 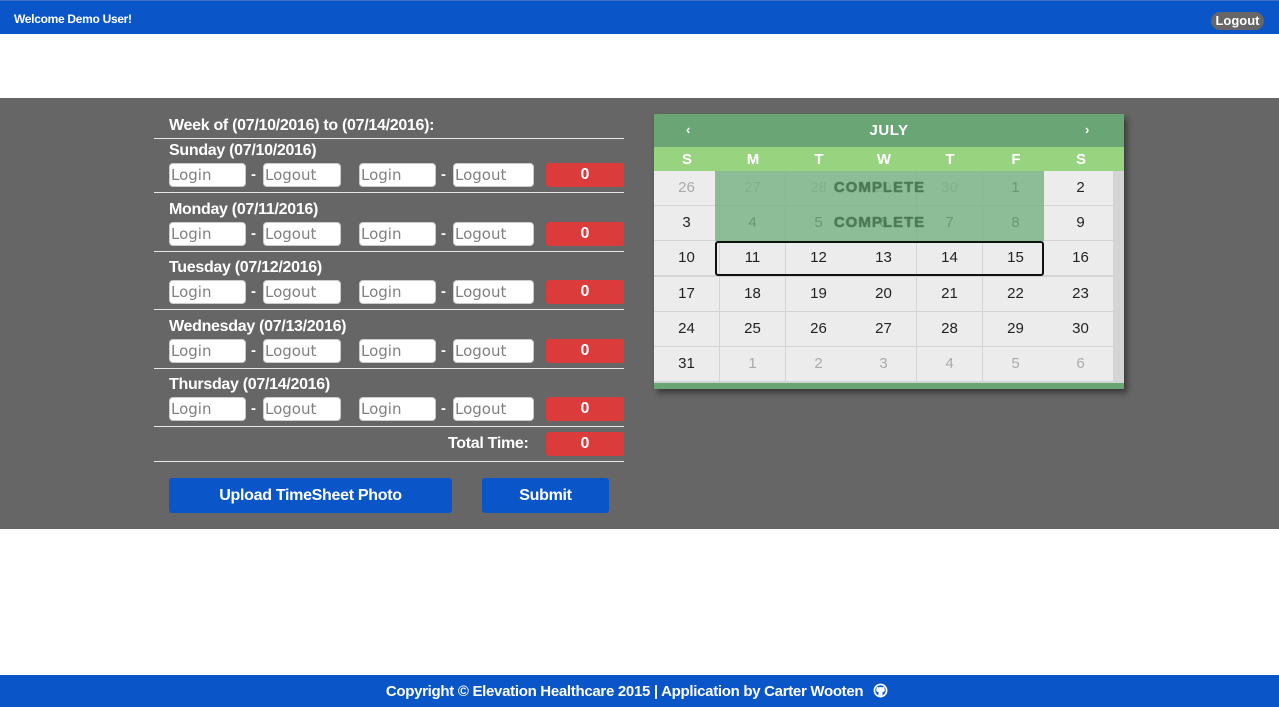 What do you see at coordinates (488, 443) in the screenshot?
I see `total-time-label: Total Time:` at bounding box center [488, 443].